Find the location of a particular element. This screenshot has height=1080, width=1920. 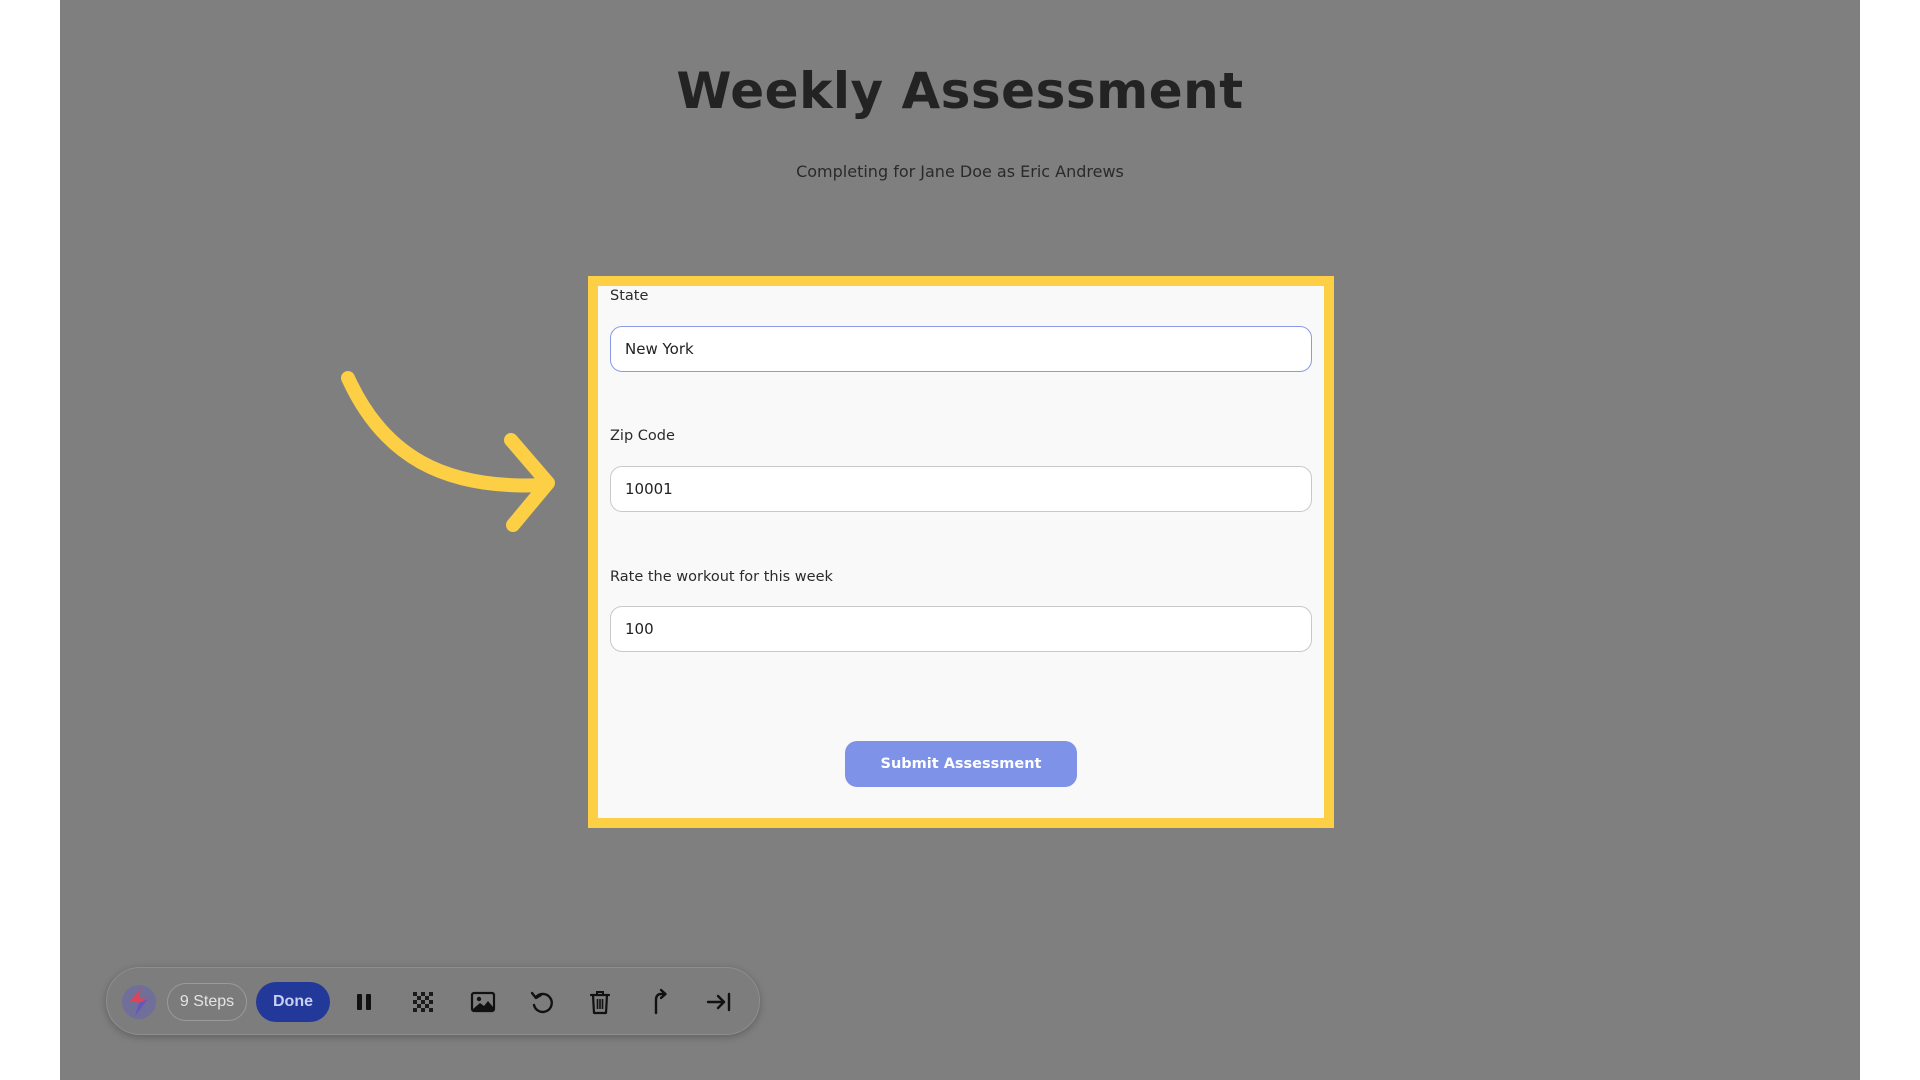

branch-icon is located at coordinates (659, 1002).